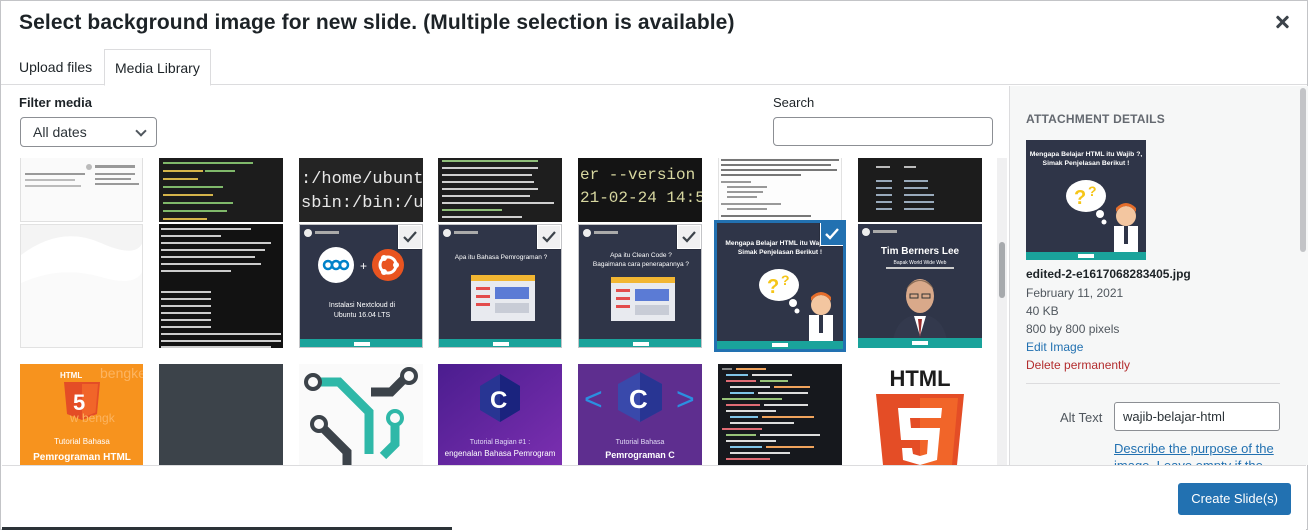  Describe the element at coordinates (1234, 499) in the screenshot. I see `create-slides-button: Create Slide(s)` at that location.